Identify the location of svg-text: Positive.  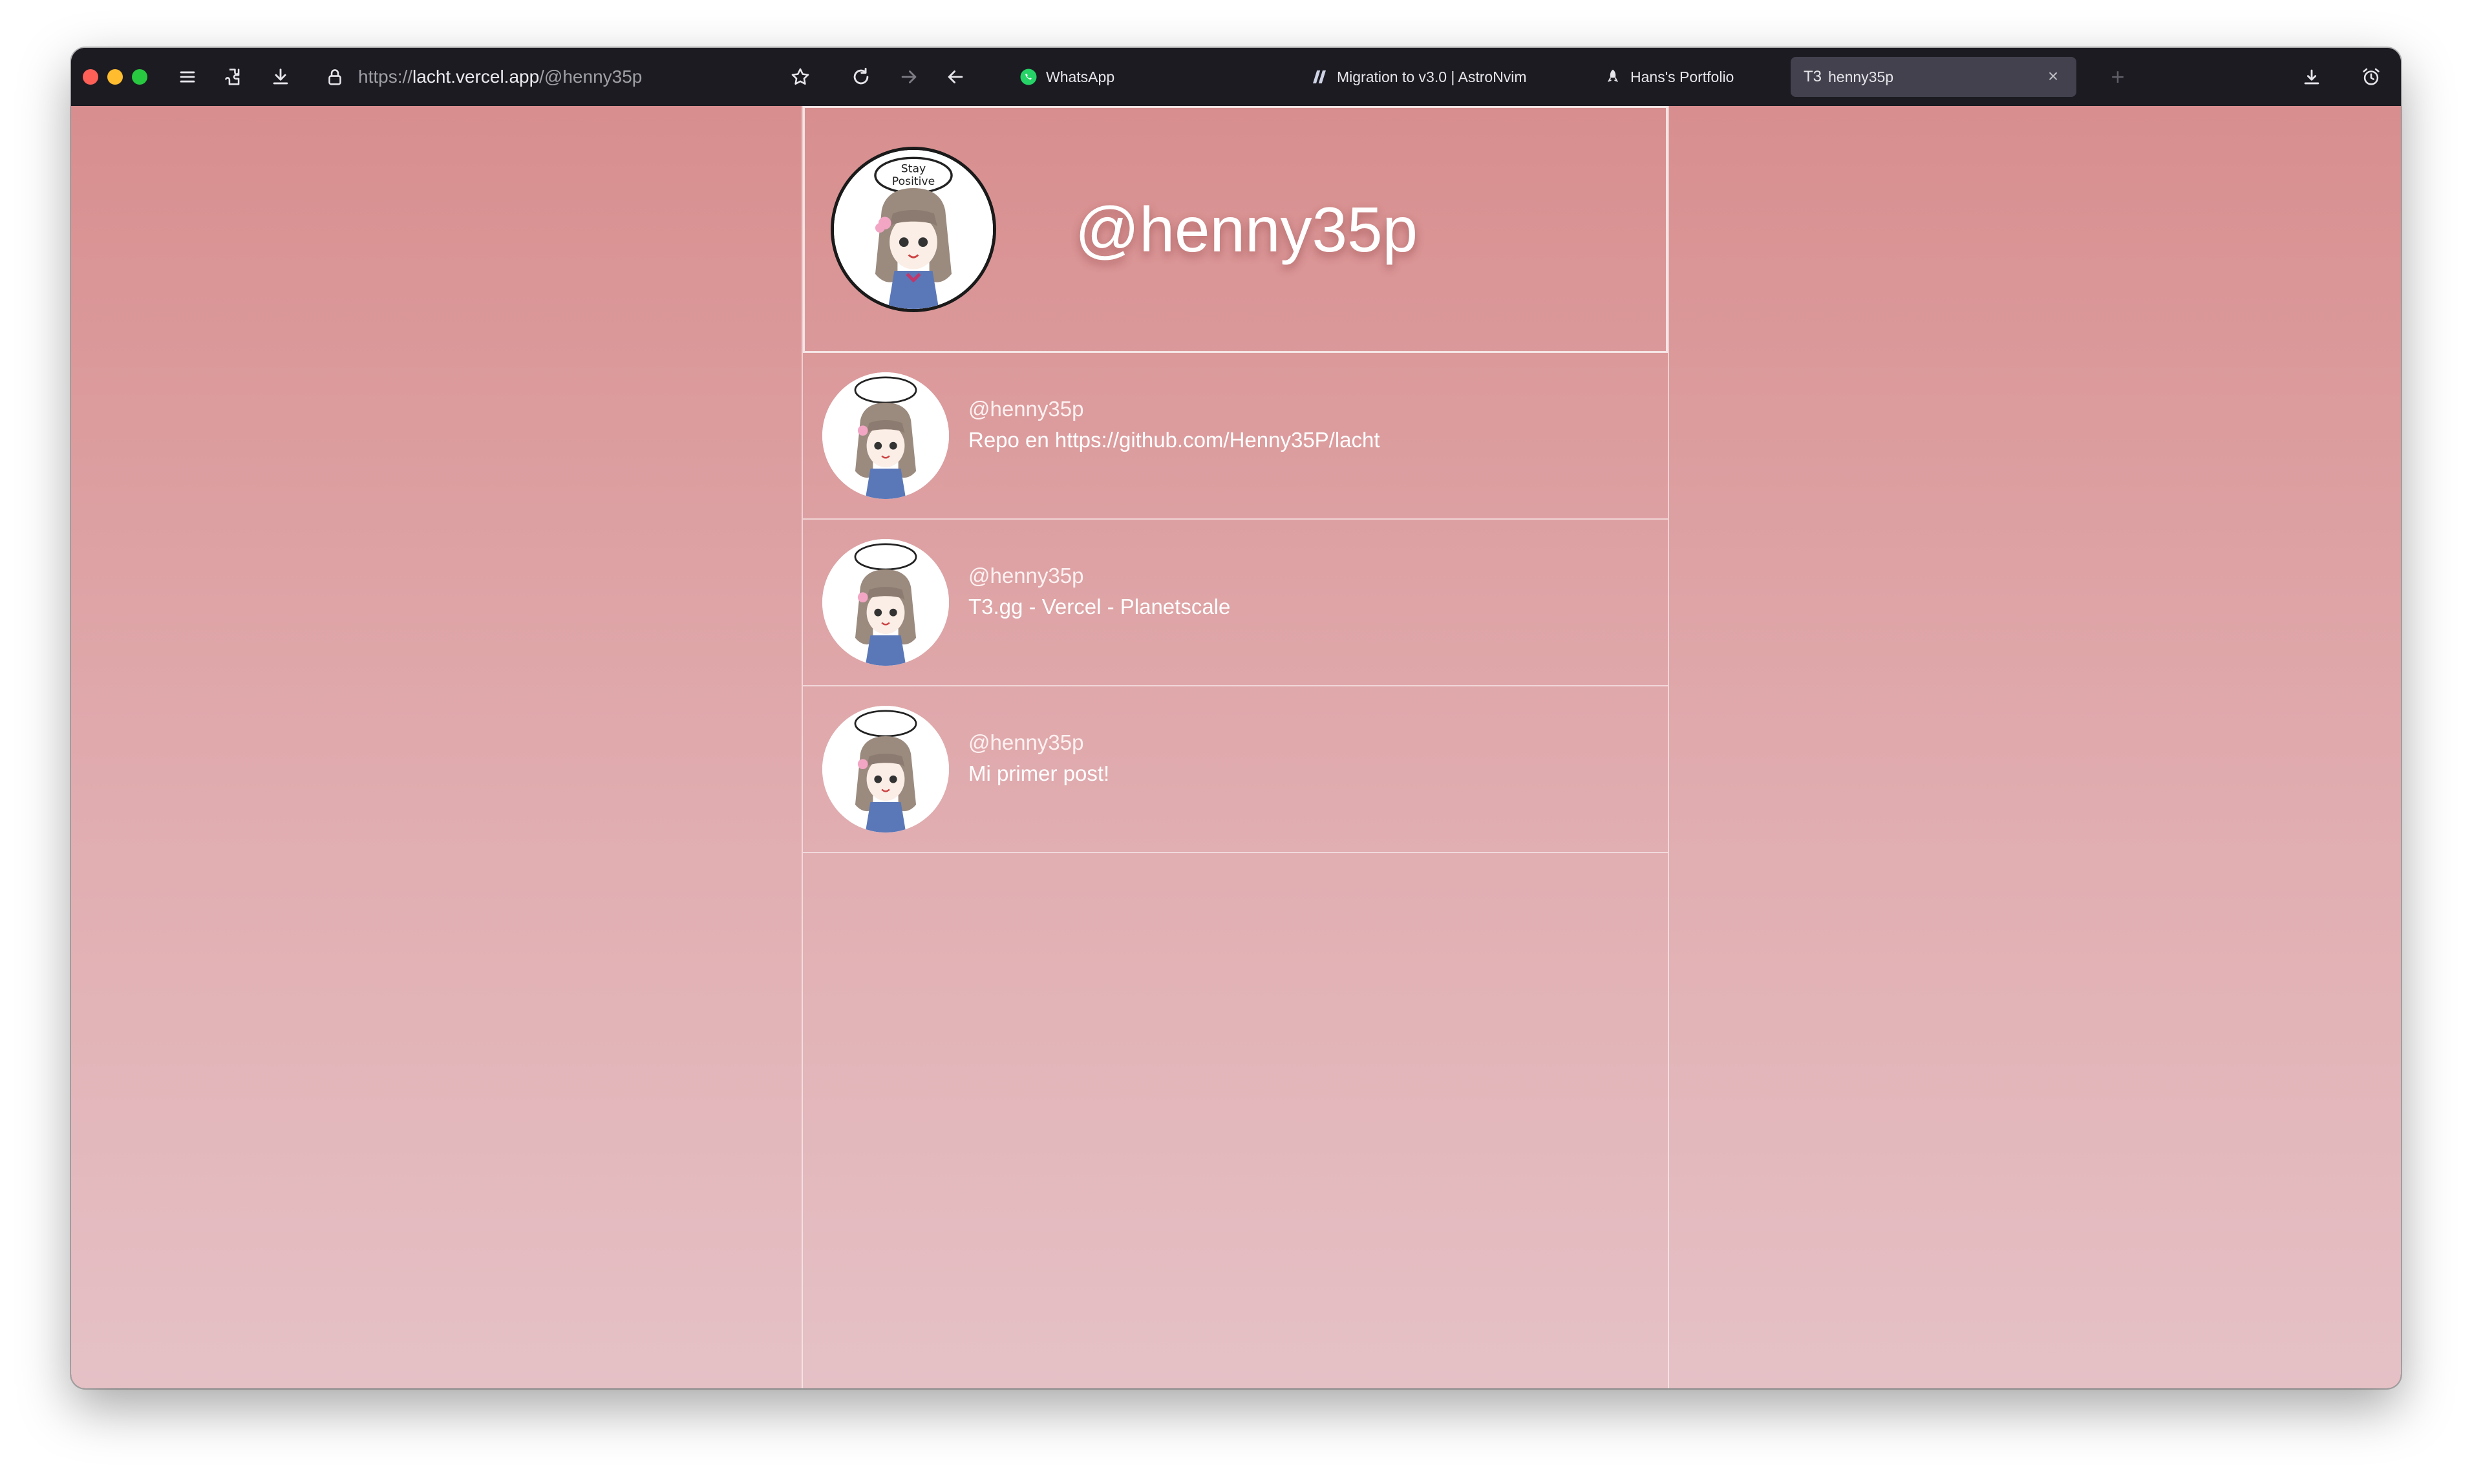
(913, 181).